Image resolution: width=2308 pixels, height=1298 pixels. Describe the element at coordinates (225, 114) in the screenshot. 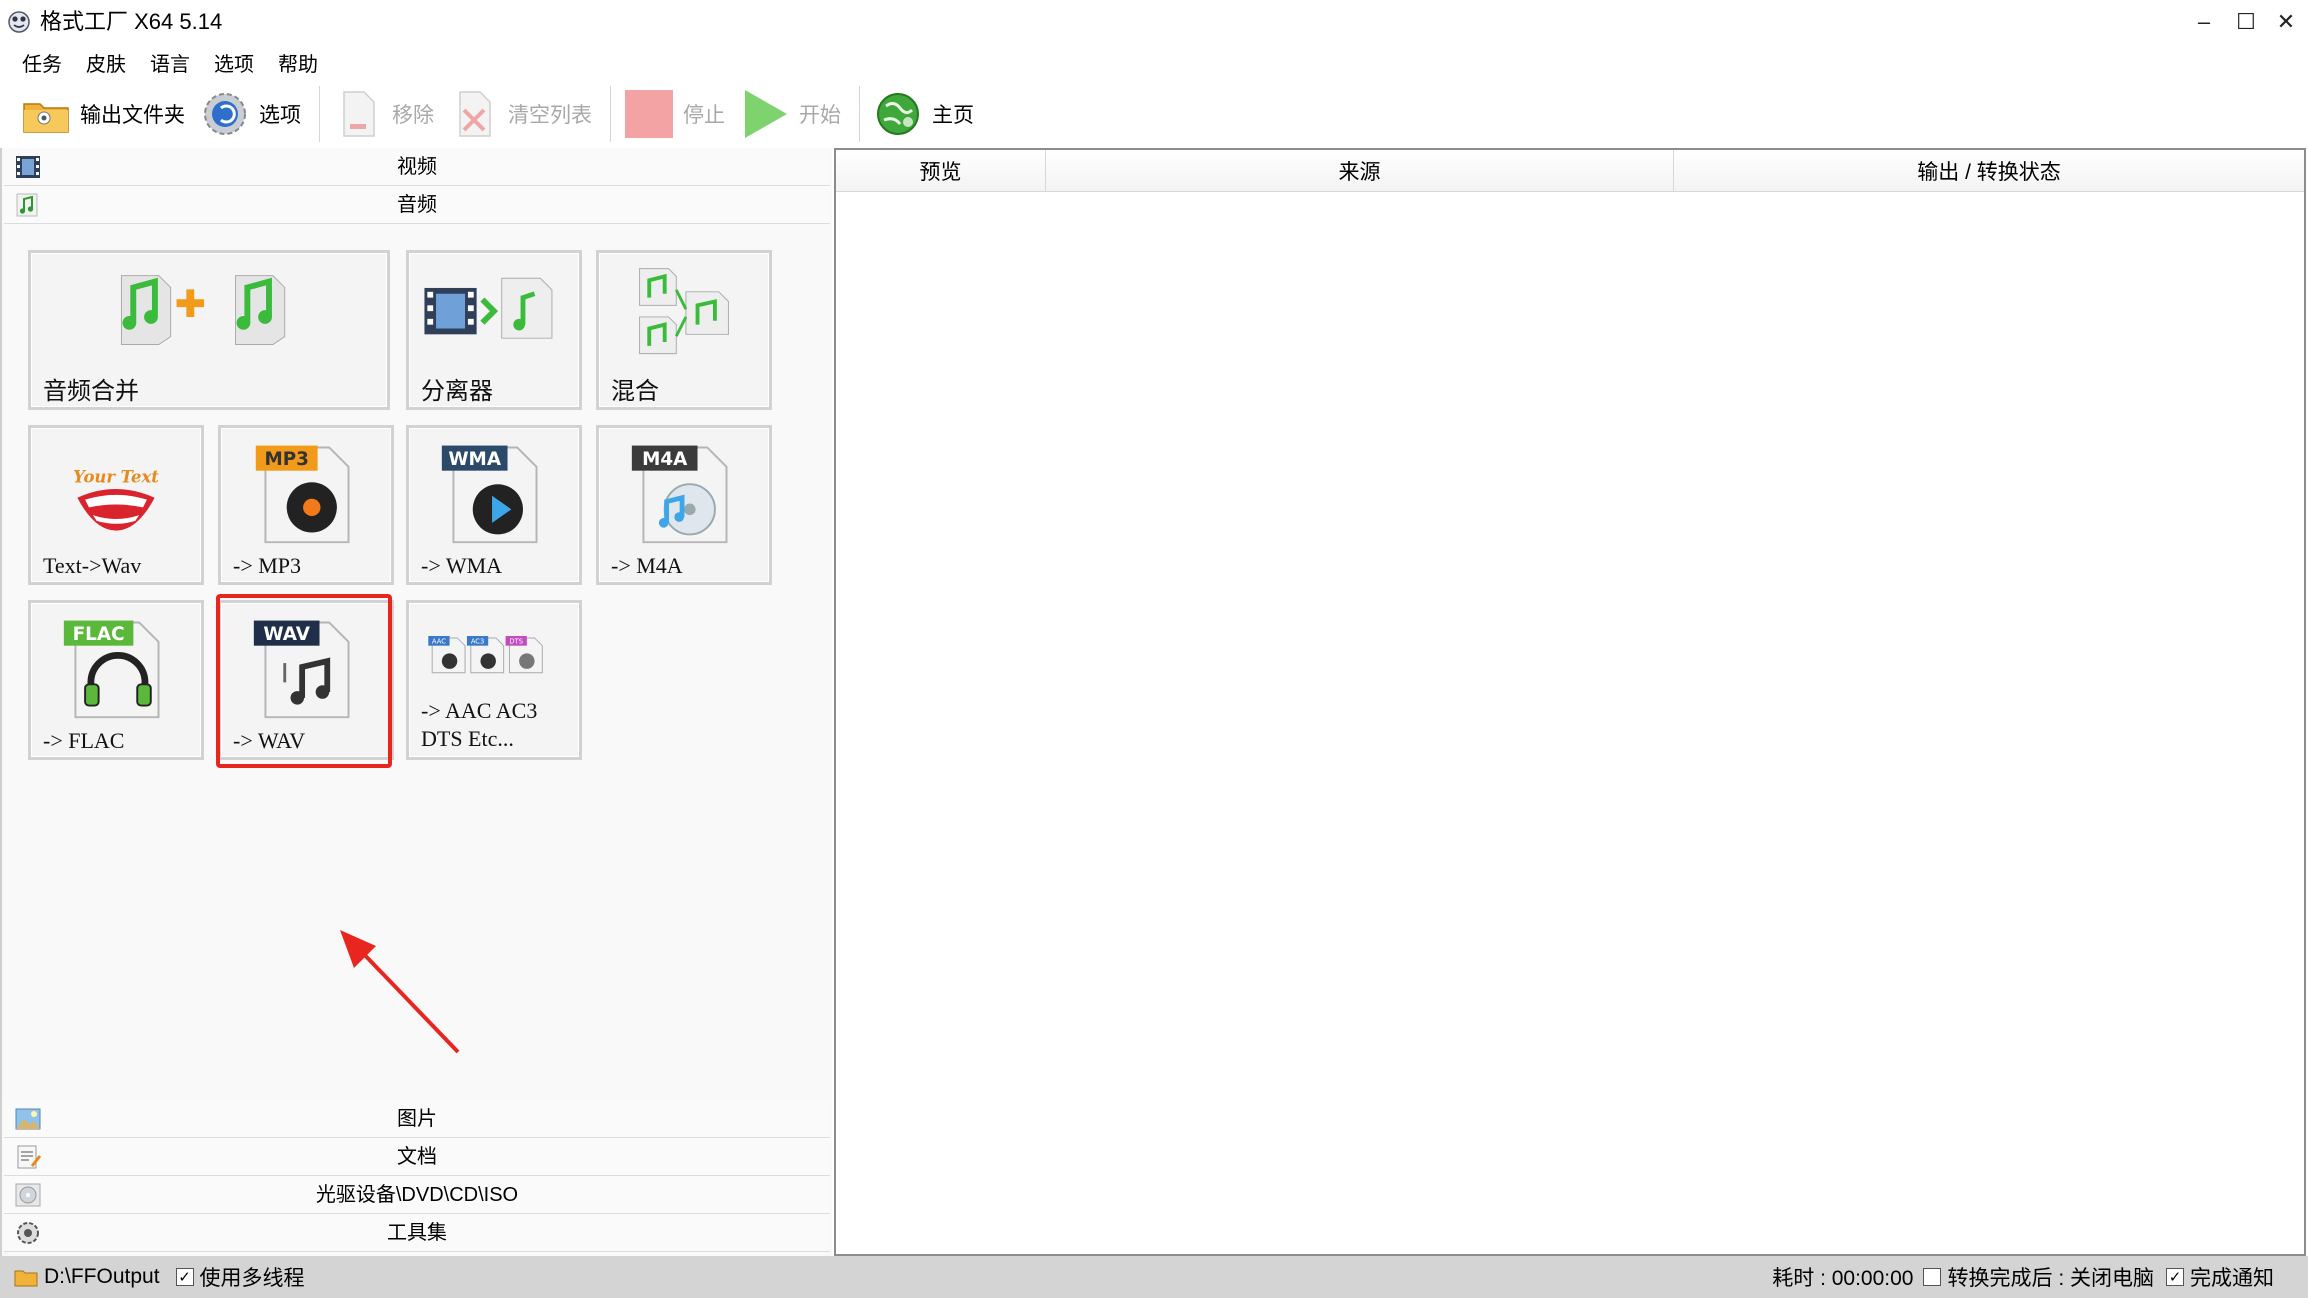

I see `gear-icon` at that location.